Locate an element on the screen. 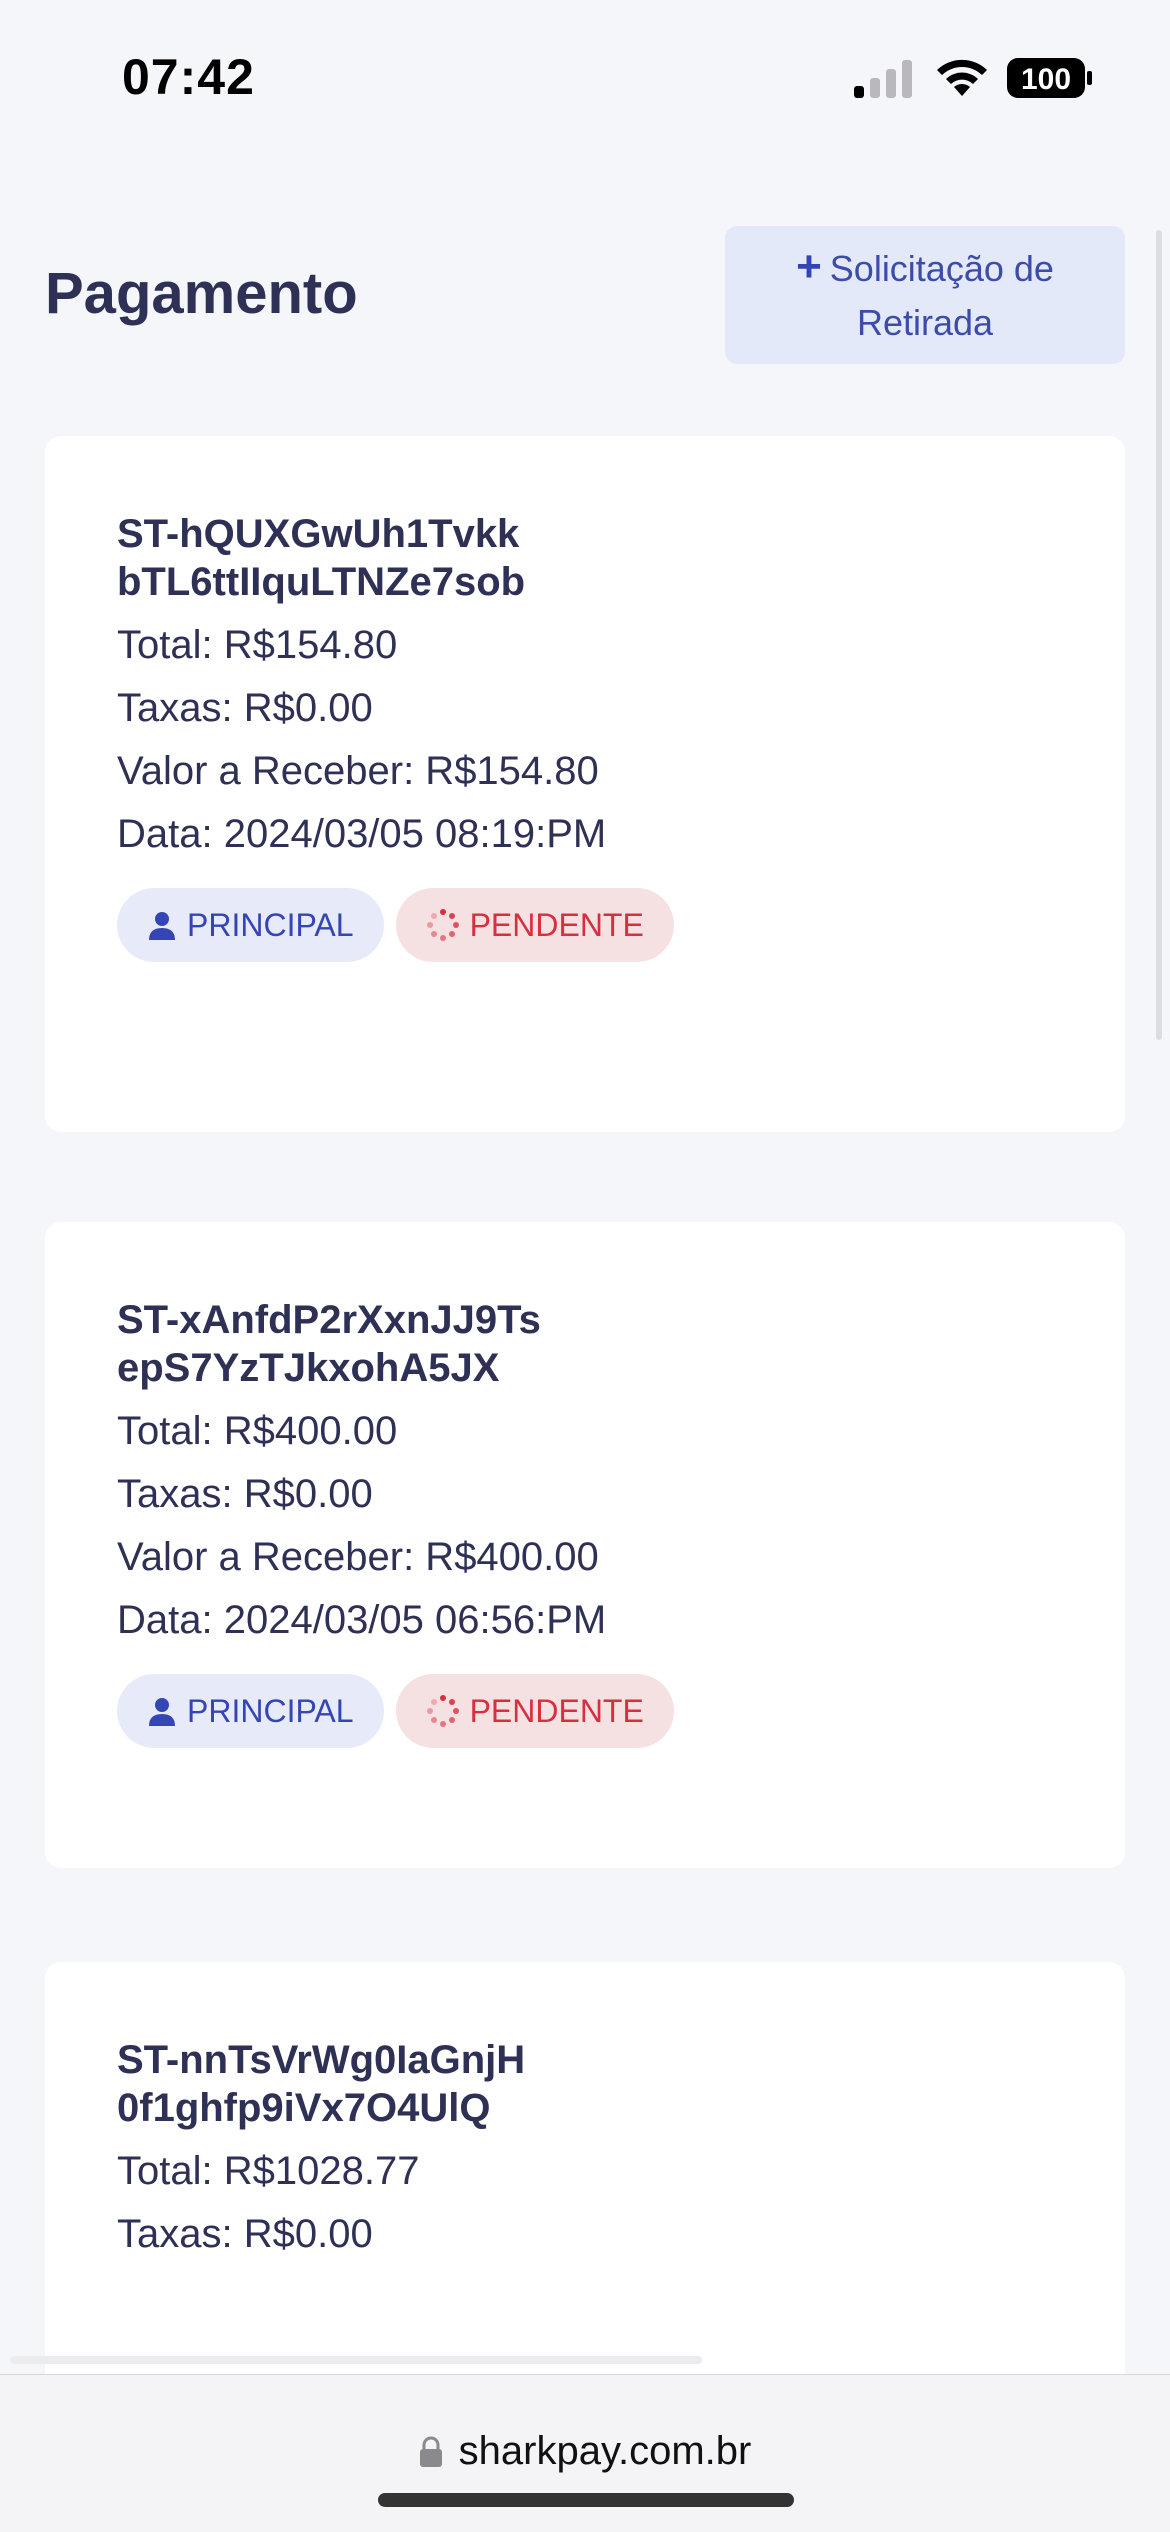 The height and width of the screenshot is (2532, 1170). payment-id: ST-nnTsVrWg0IaGnjH0f1ghfp9iVx7O4UlQ is located at coordinates (321, 2084).